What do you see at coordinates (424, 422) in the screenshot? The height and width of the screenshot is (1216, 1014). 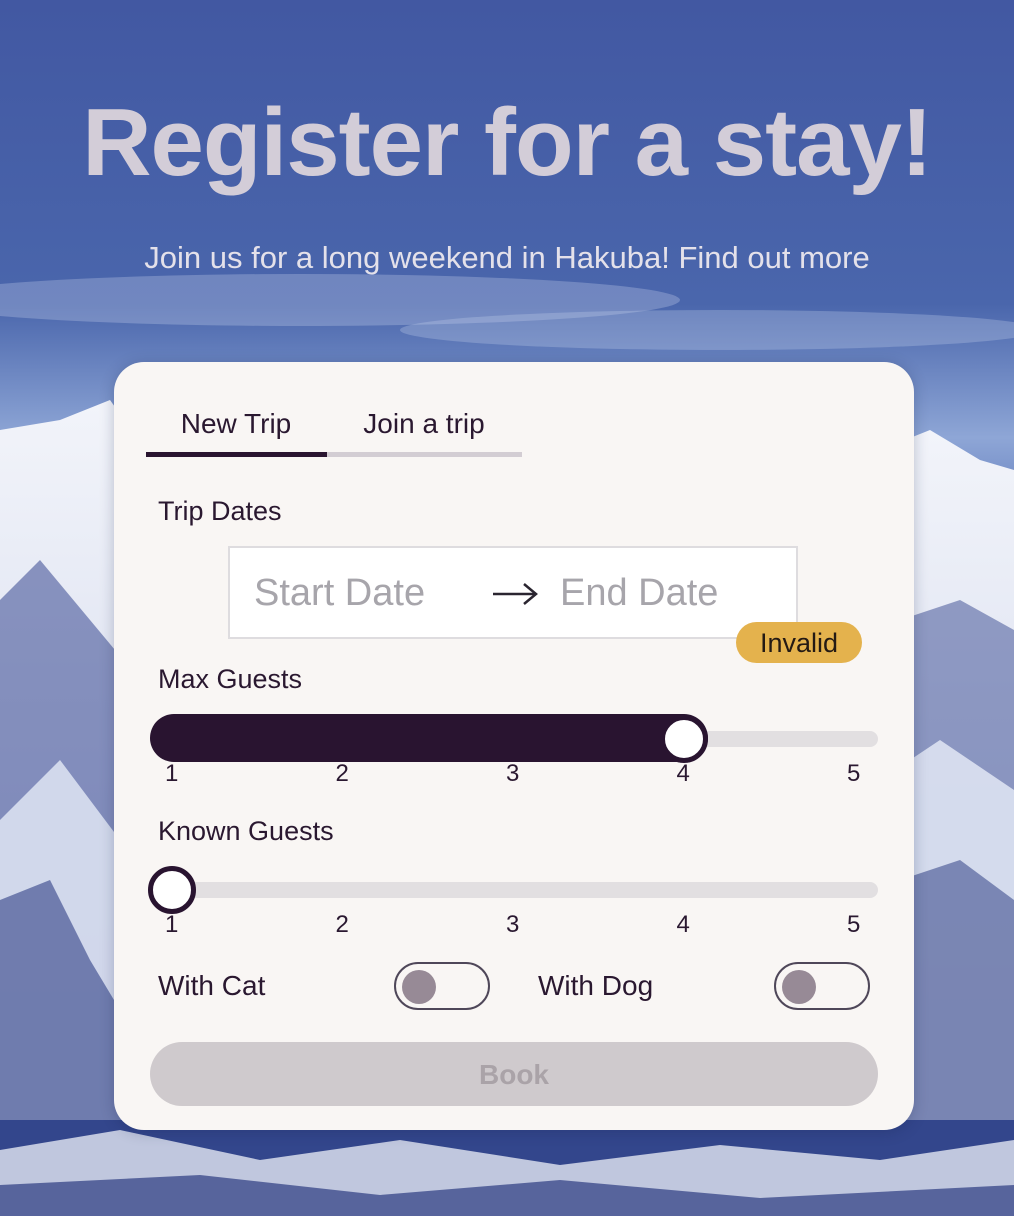 I see `tab-join-trip: Join a trip` at bounding box center [424, 422].